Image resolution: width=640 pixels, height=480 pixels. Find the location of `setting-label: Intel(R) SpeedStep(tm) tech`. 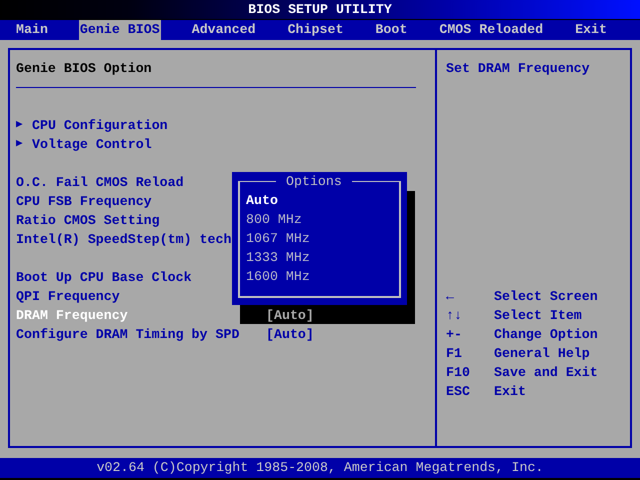

setting-label: Intel(R) SpeedStep(tm) tech is located at coordinates (124, 239).